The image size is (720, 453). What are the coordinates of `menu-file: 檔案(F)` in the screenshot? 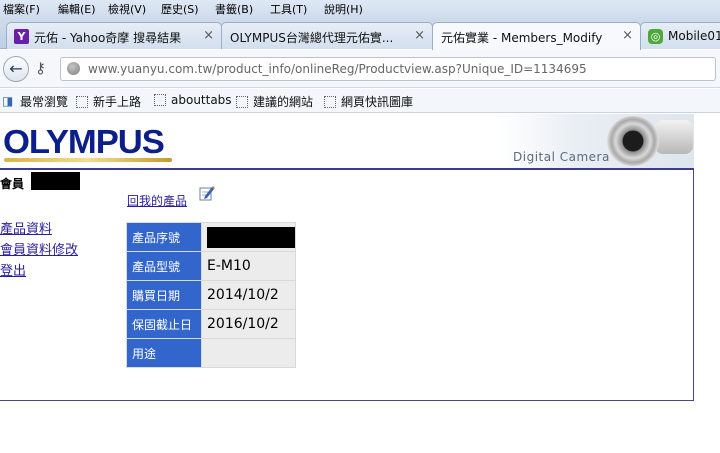 It's located at (21, 9).